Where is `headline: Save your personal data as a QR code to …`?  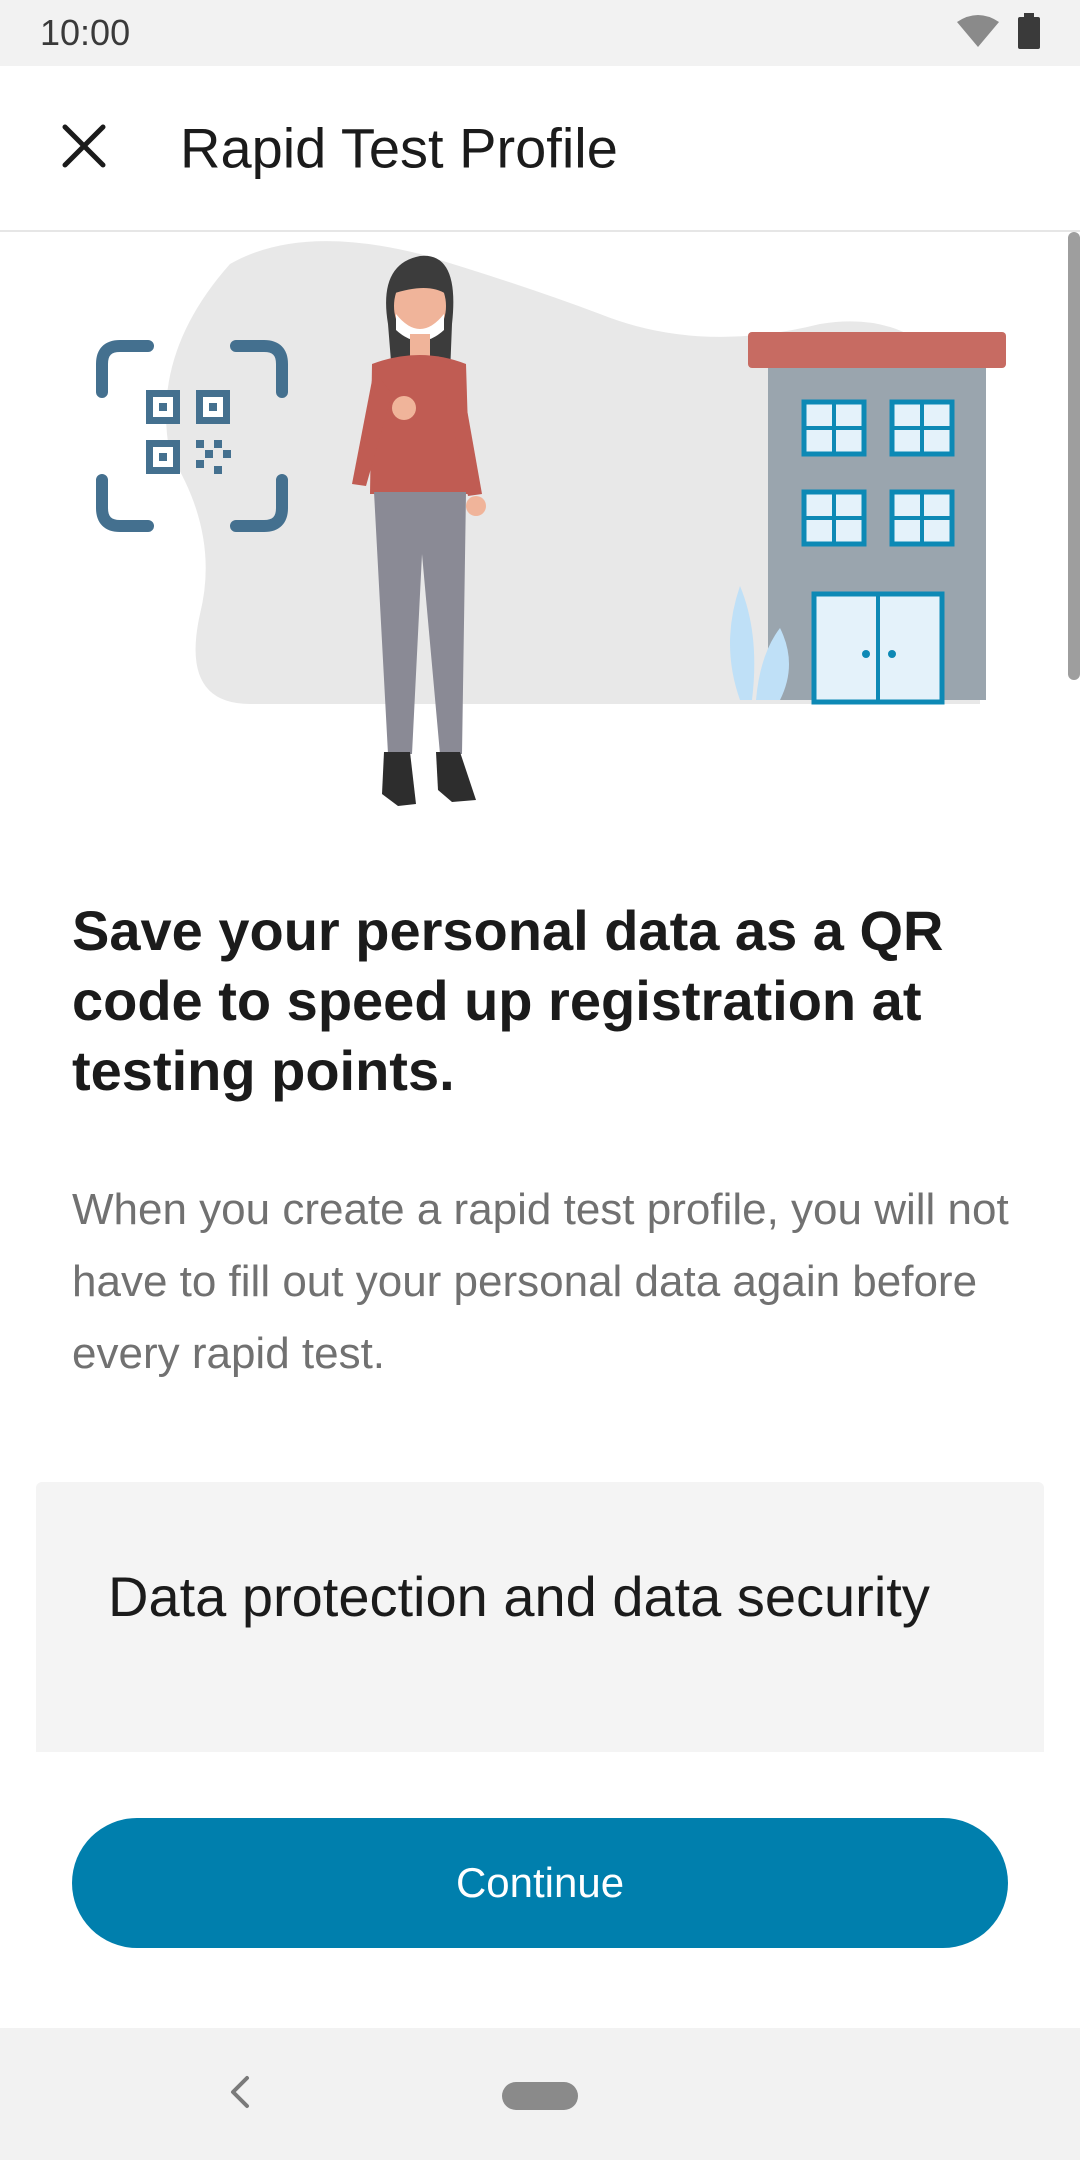 headline: Save your personal data as a QR code to … is located at coordinates (508, 1000).